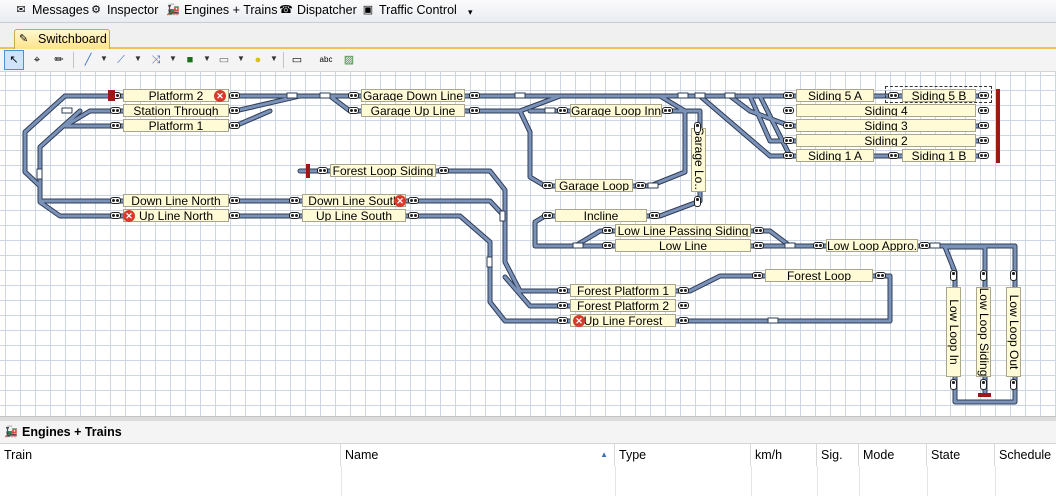 The image size is (1056, 496). Describe the element at coordinates (953, 332) in the screenshot. I see `block-low-loop-in: Low Loop In` at that location.